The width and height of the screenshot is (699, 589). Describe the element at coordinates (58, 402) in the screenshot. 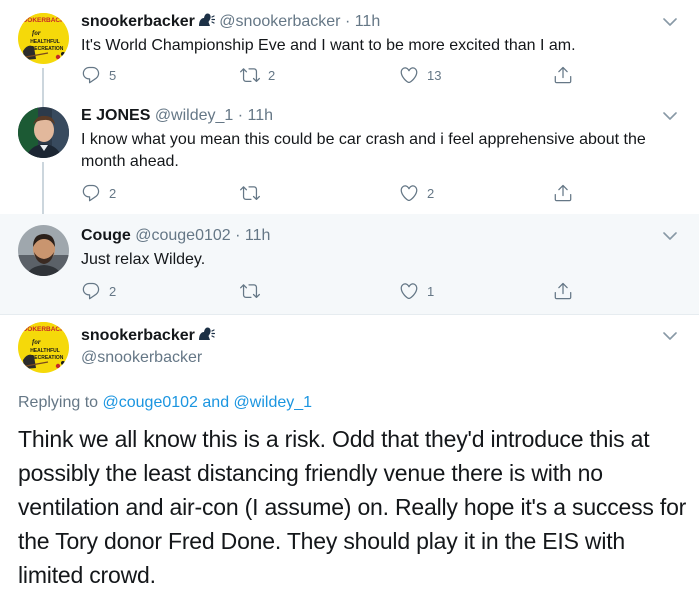

I see `replying-prefix: Replying to` at that location.